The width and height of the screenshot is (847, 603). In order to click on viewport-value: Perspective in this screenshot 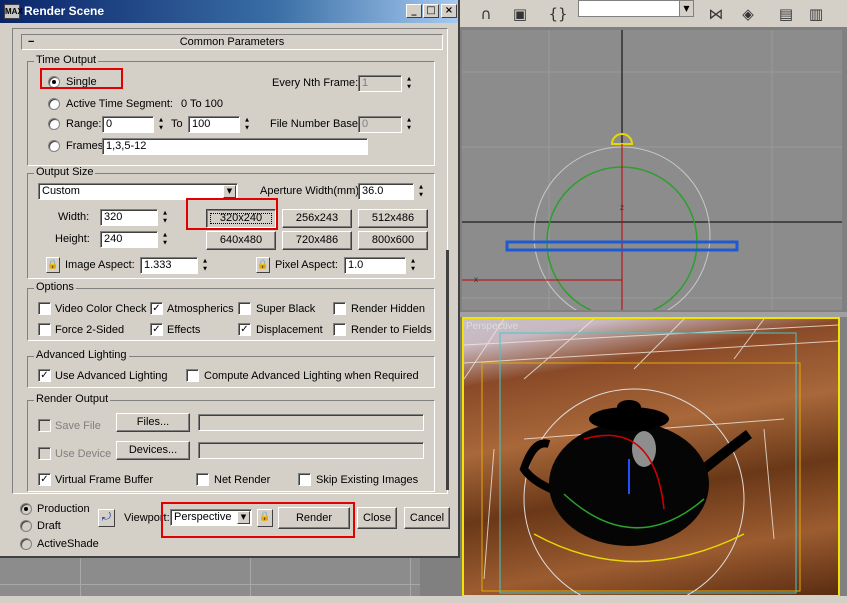, I will do `click(203, 517)`.